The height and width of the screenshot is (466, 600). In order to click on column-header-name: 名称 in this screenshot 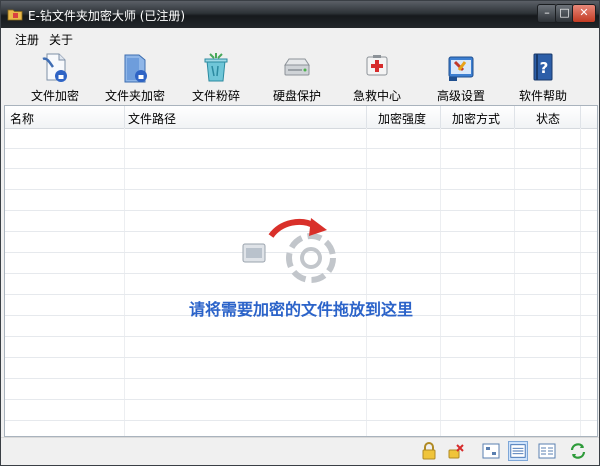, I will do `click(22, 118)`.